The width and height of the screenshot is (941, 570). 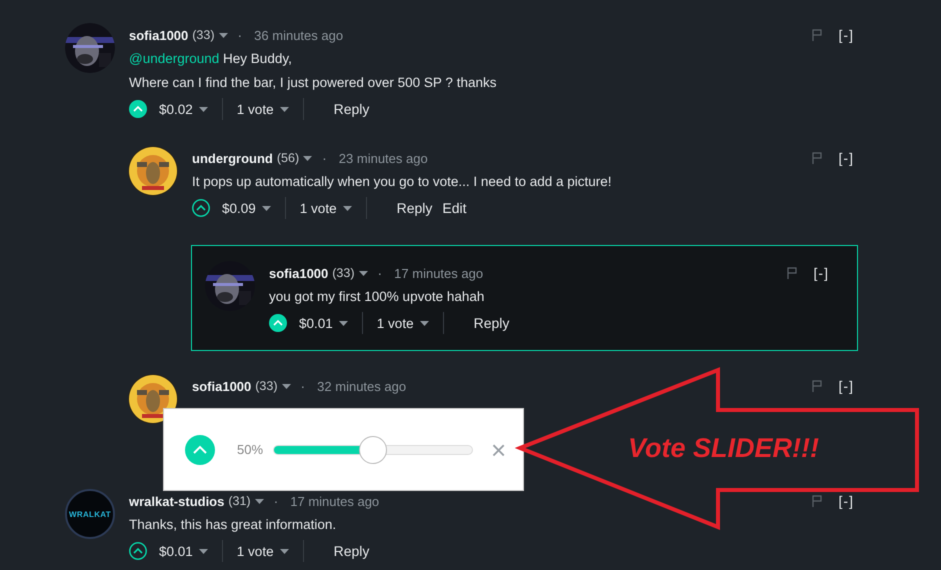 I want to click on reputation: (31), so click(x=239, y=501).